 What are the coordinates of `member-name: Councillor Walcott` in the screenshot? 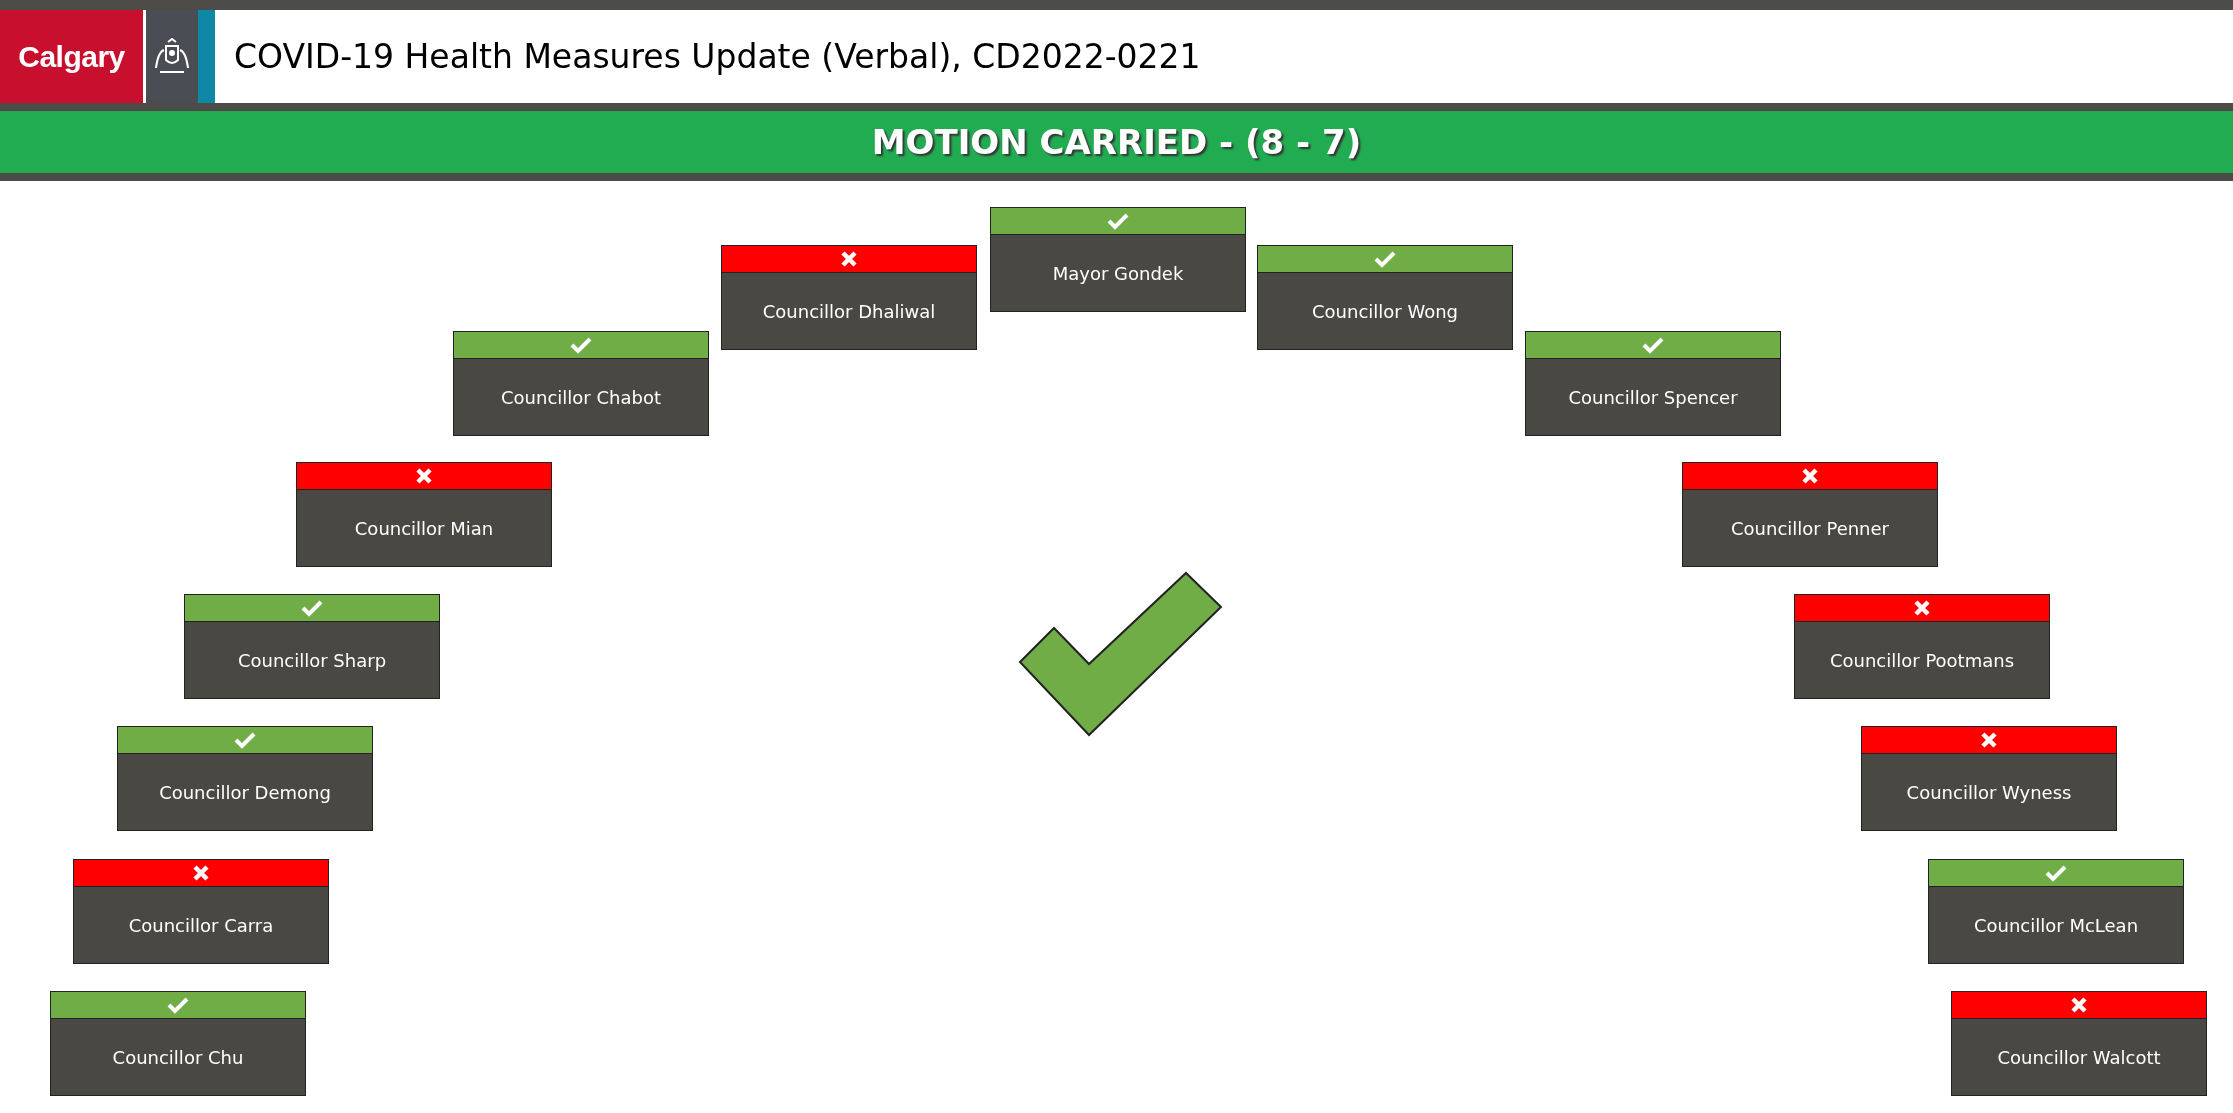 It's located at (2079, 1057).